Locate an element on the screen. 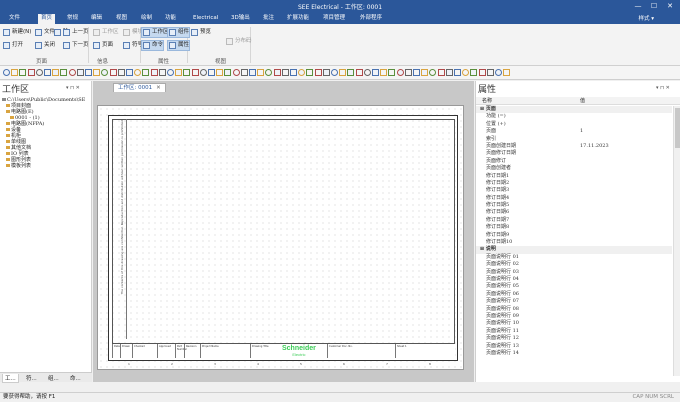 Image resolution: width=680 pixels, height=402 pixels. property-row: 页面说明行 05 is located at coordinates (574, 286).